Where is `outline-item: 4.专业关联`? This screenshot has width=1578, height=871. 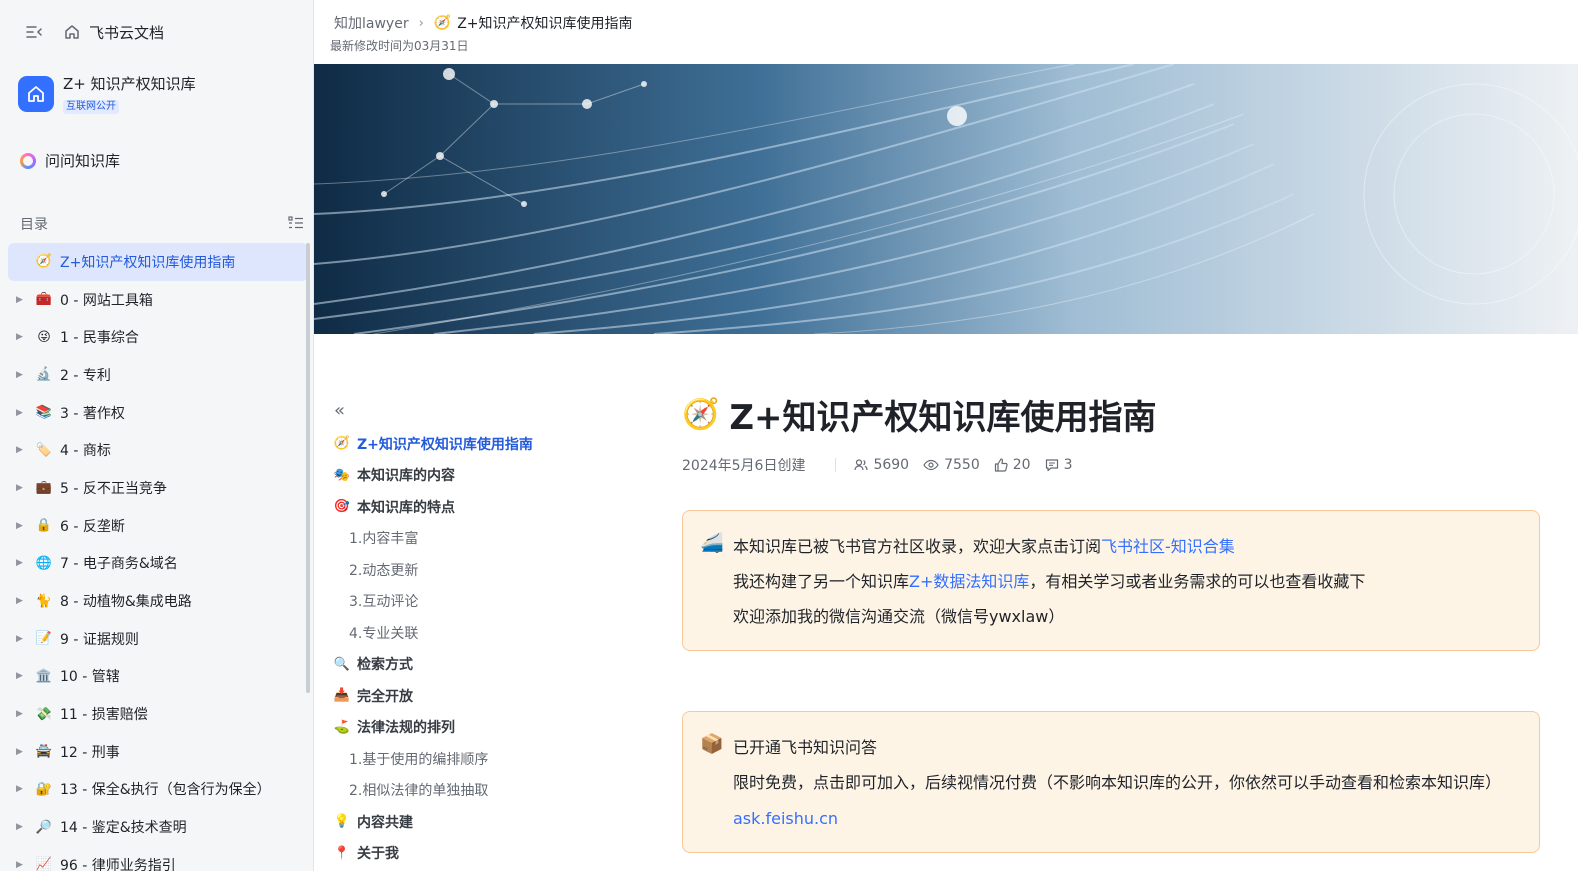 outline-item: 4.专业关联 is located at coordinates (484, 633).